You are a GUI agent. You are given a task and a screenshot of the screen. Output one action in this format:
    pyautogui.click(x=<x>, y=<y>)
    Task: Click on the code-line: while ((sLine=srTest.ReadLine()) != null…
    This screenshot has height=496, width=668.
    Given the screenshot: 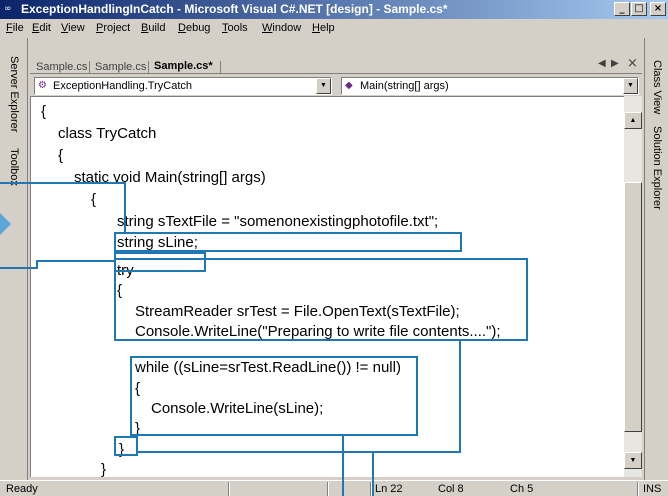 What is the action you would take?
    pyautogui.click(x=268, y=367)
    